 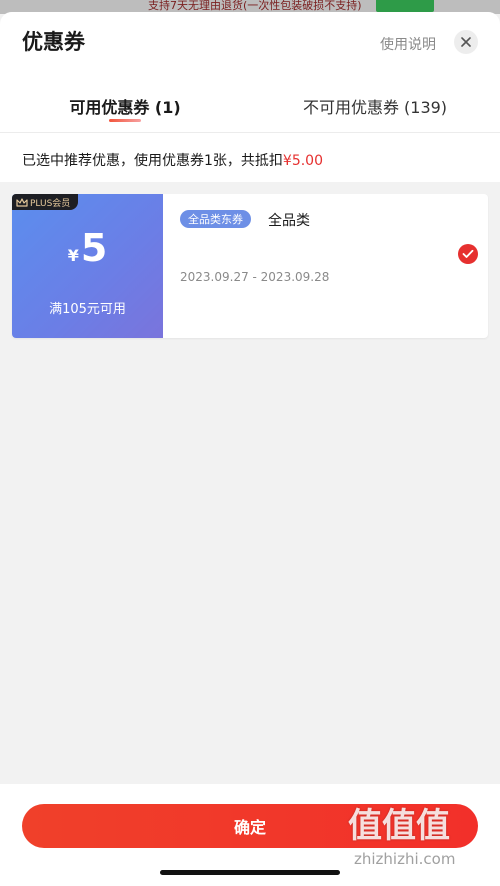 What do you see at coordinates (405, 859) in the screenshot?
I see `watermark-url: zhizhizhi.com` at bounding box center [405, 859].